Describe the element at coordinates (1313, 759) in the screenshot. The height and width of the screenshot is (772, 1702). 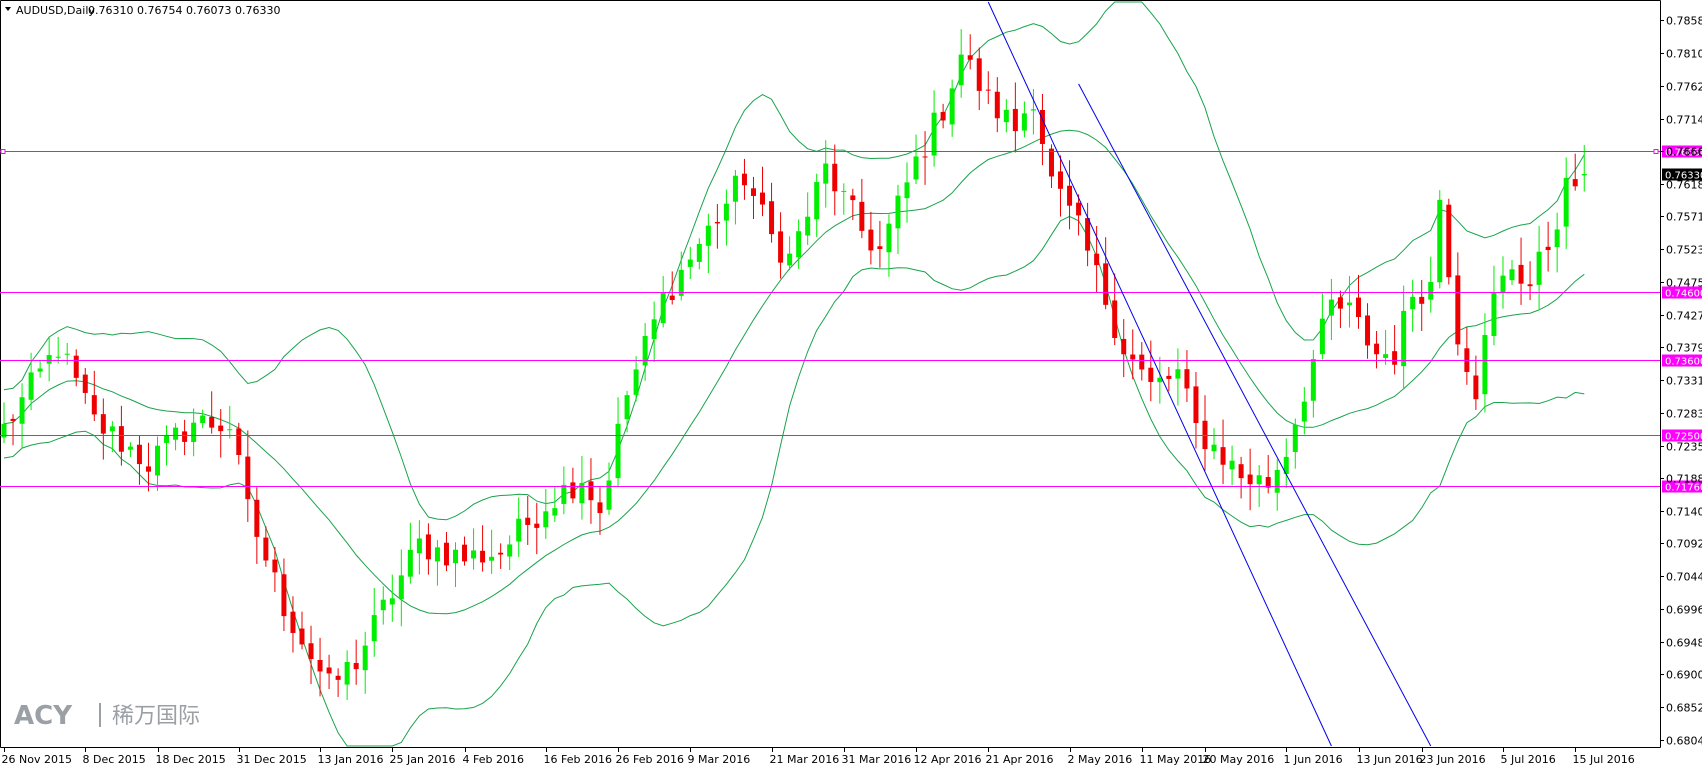
I see `time-tick-label: 1 Jun 2016` at that location.